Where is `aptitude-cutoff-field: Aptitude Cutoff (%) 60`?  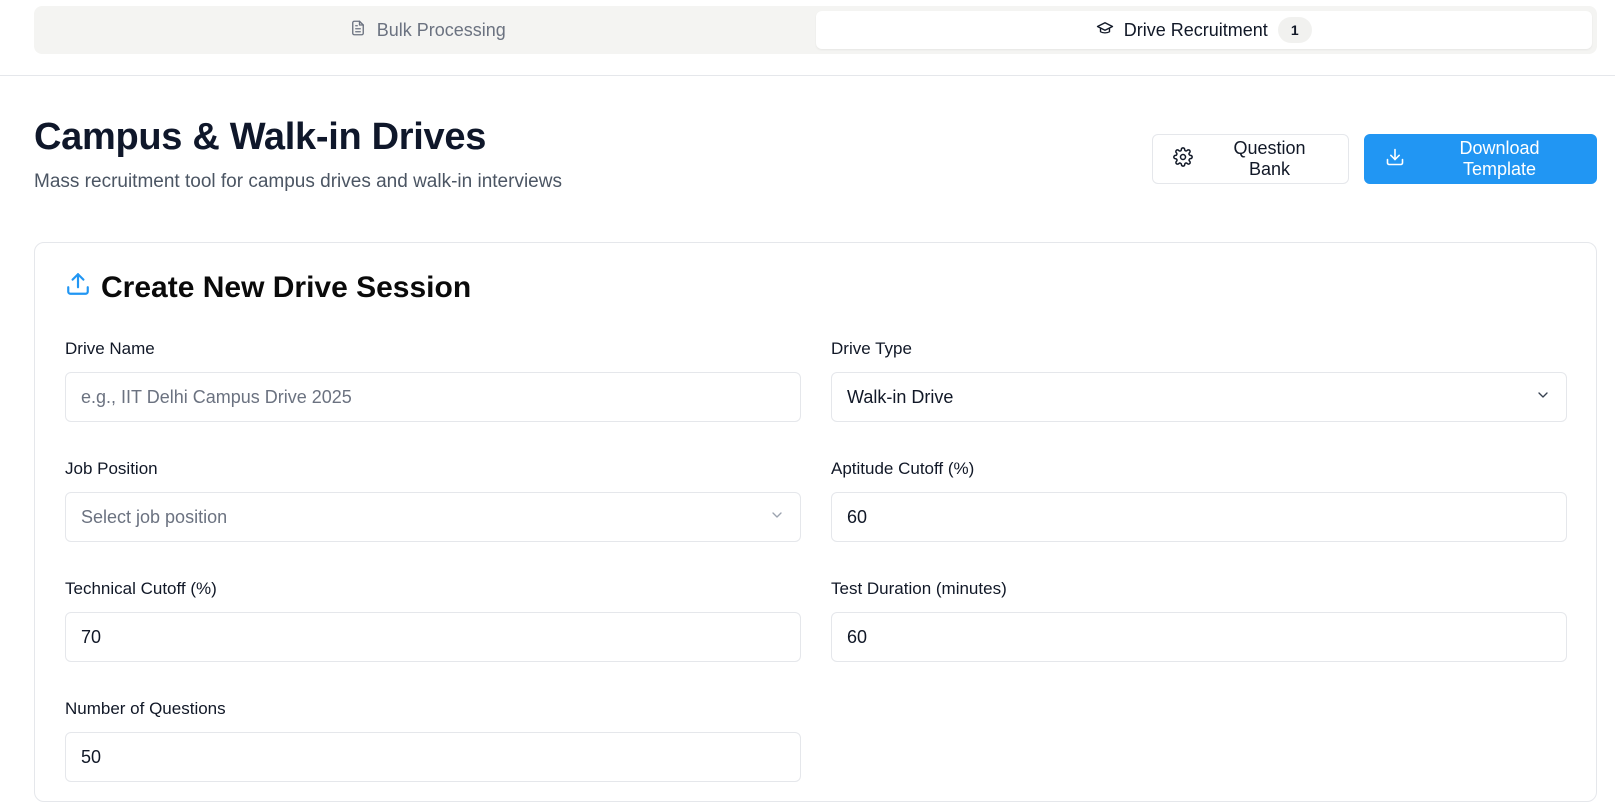 aptitude-cutoff-field: Aptitude Cutoff (%) 60 is located at coordinates (1199, 500).